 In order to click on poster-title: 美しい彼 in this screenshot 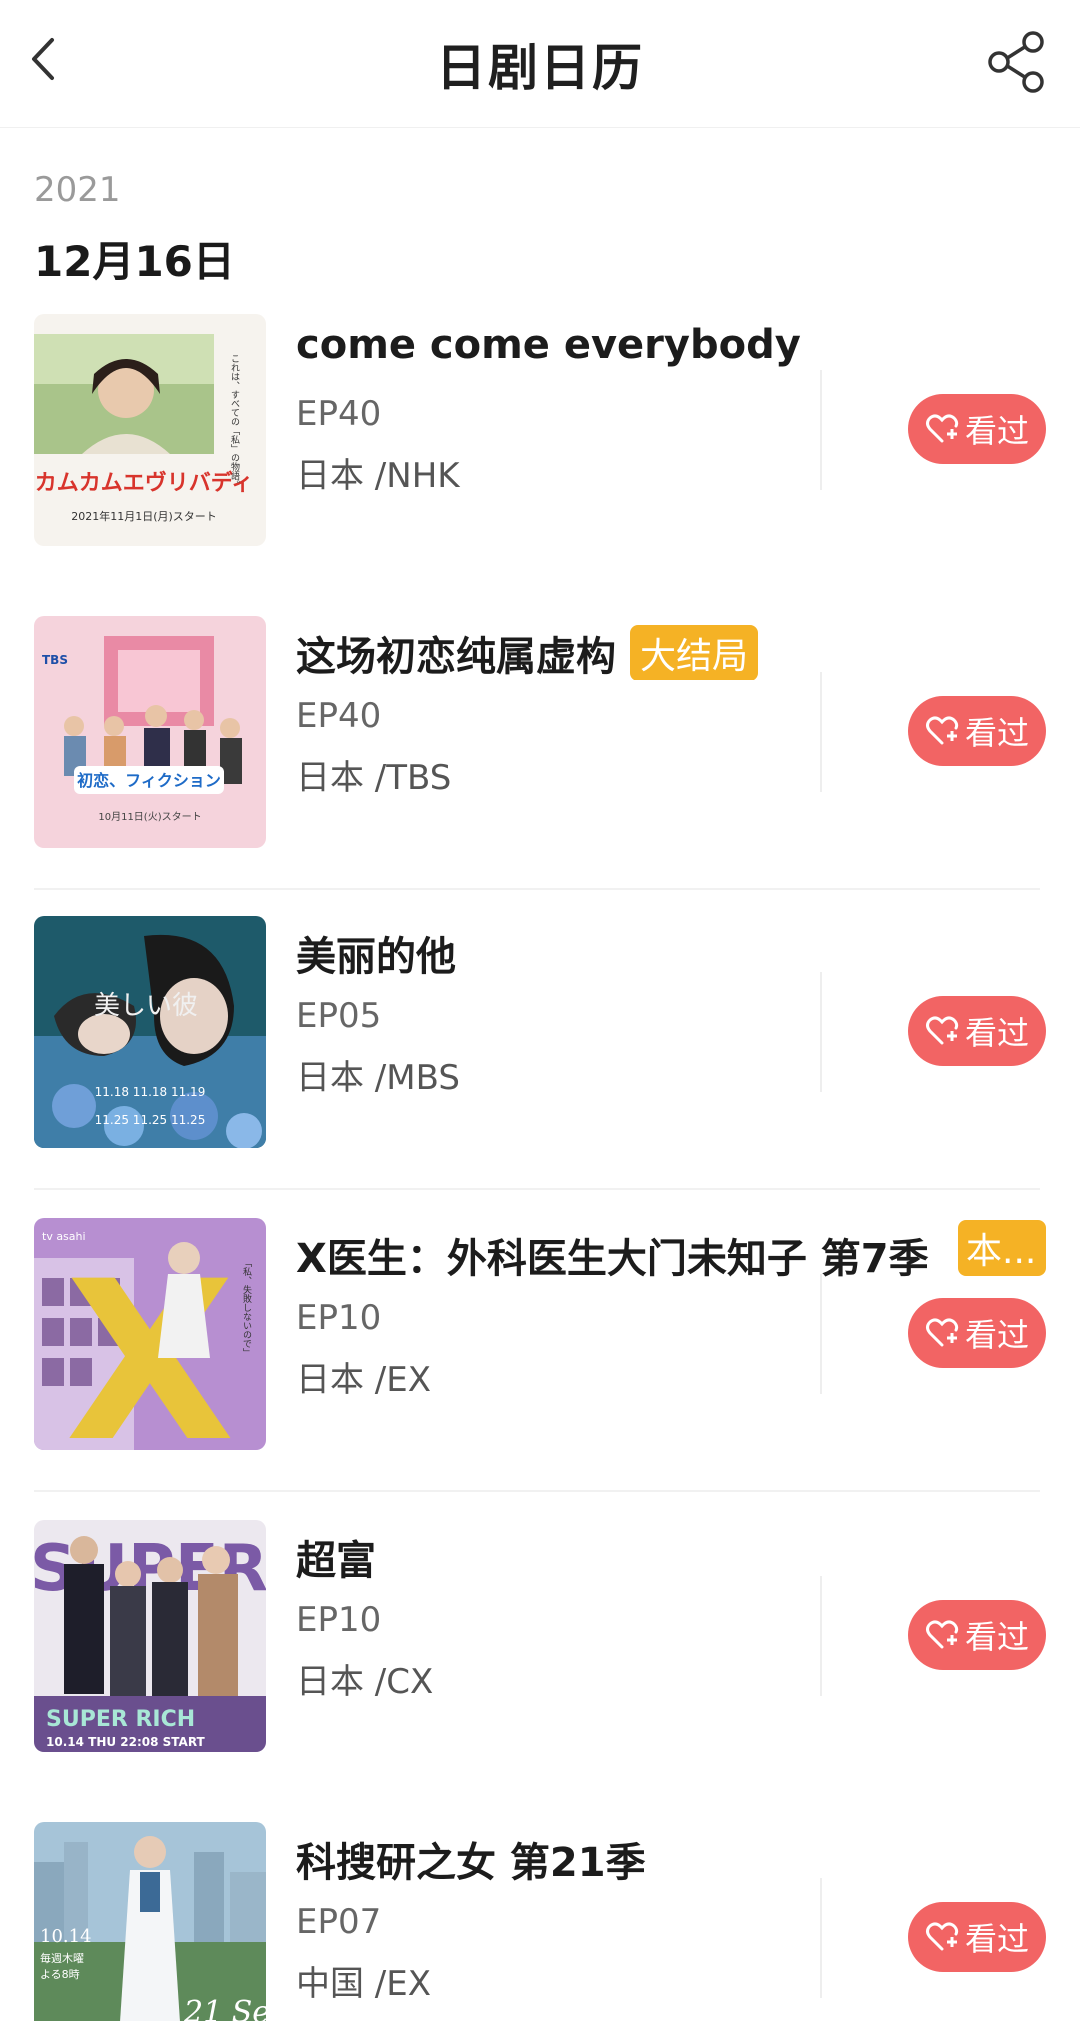, I will do `click(146, 1006)`.